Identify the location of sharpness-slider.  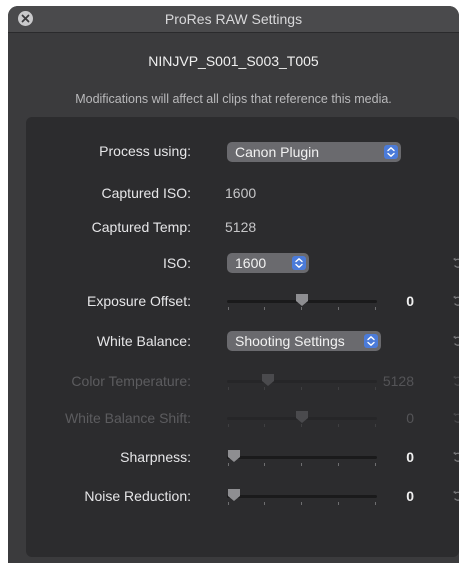
(302, 457).